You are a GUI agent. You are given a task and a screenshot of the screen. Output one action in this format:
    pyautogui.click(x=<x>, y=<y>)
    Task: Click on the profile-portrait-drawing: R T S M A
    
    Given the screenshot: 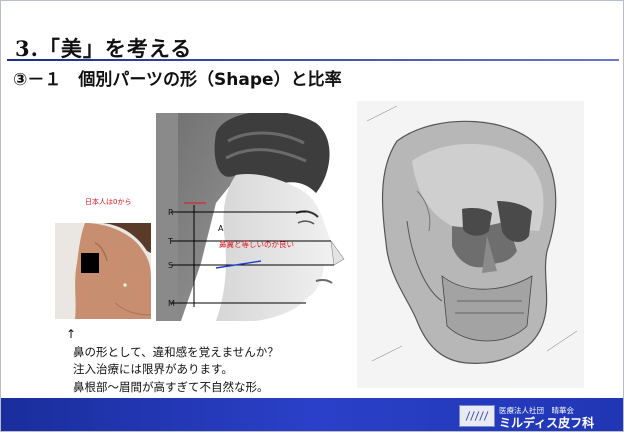 What is the action you would take?
    pyautogui.click(x=251, y=217)
    